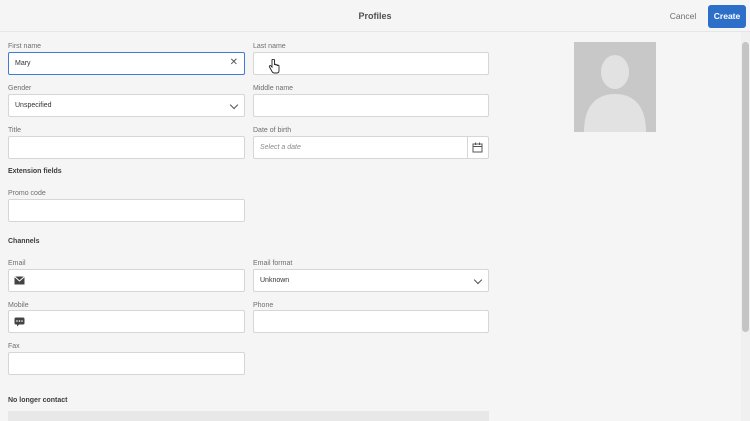 The height and width of the screenshot is (421, 750). I want to click on envelope-icon, so click(19, 281).